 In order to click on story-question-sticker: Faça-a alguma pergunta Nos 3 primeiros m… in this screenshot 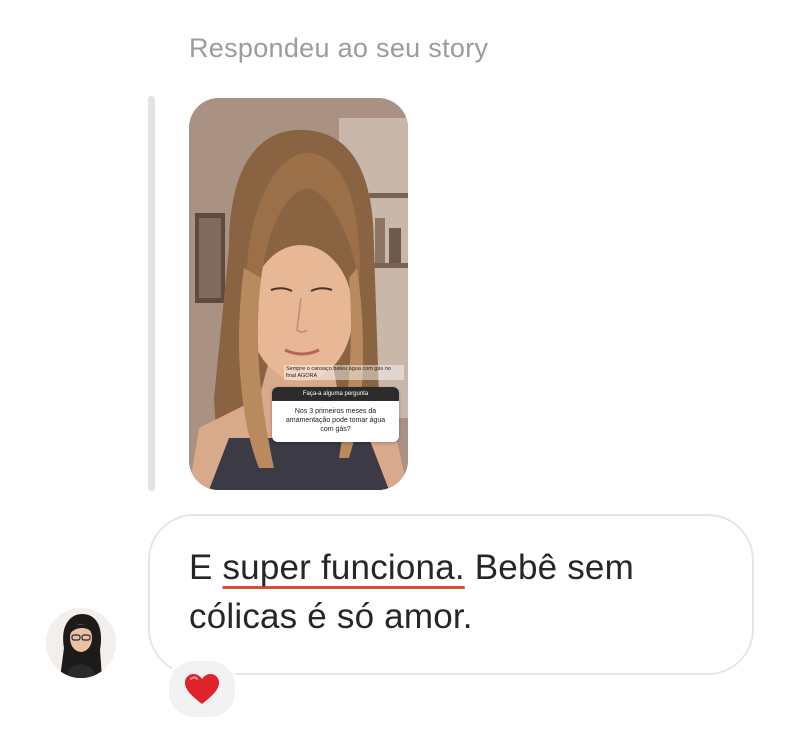, I will do `click(335, 414)`.